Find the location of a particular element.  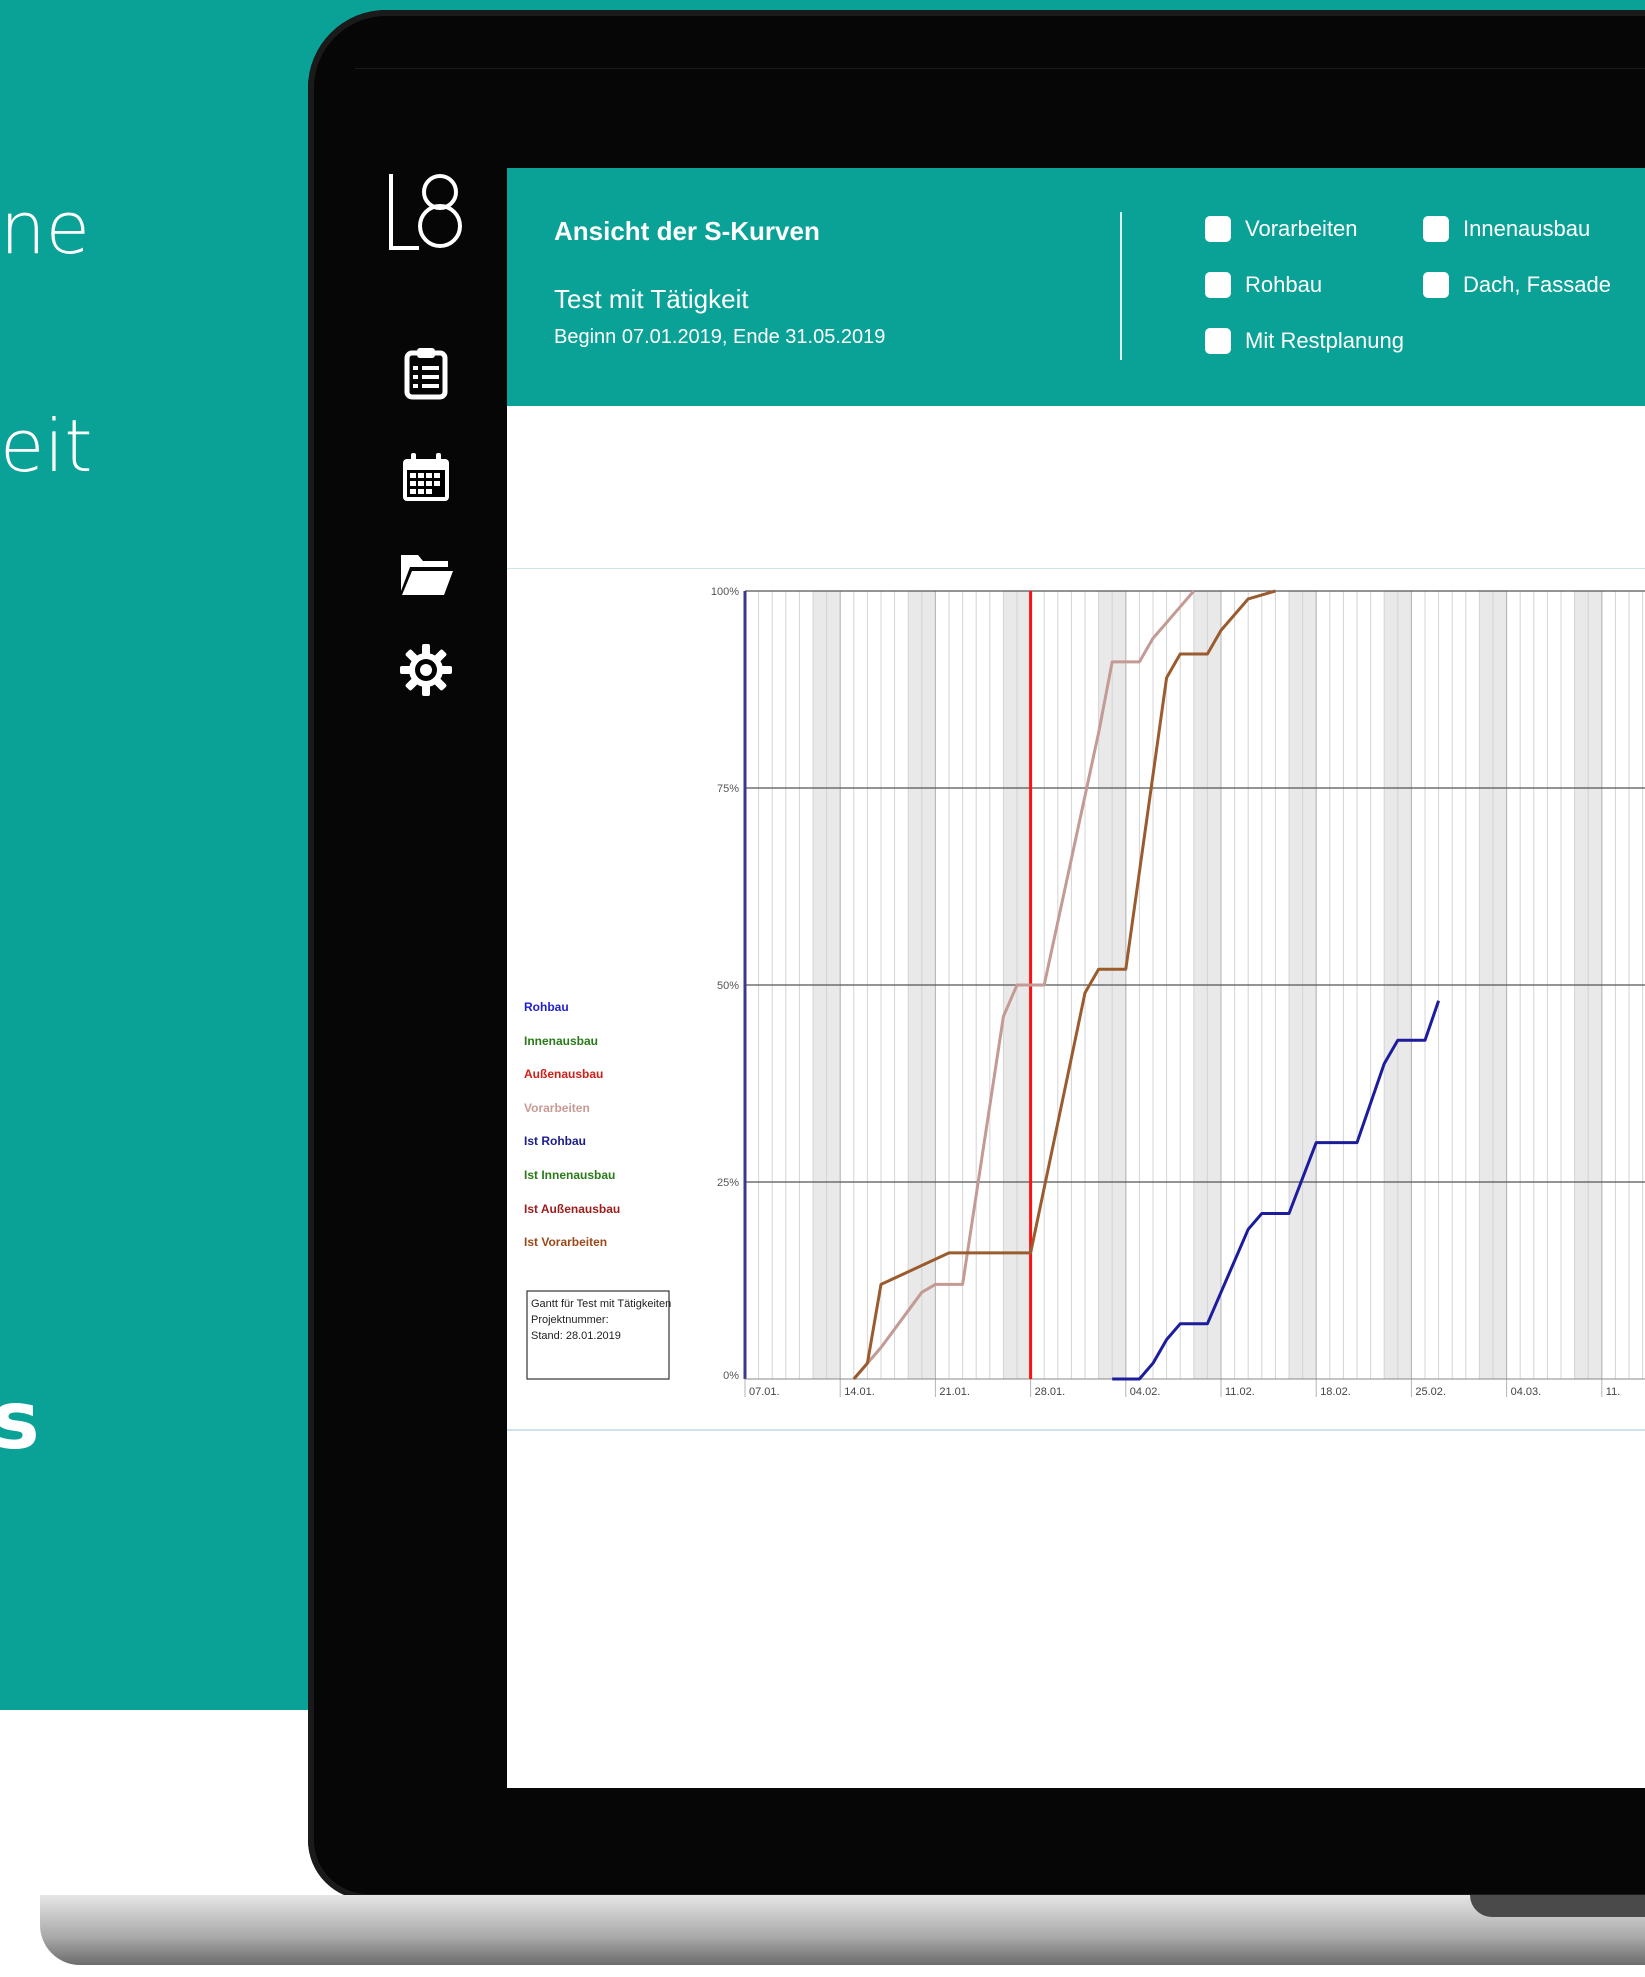

x-tick-label: 04.03. is located at coordinates (1526, 1392).